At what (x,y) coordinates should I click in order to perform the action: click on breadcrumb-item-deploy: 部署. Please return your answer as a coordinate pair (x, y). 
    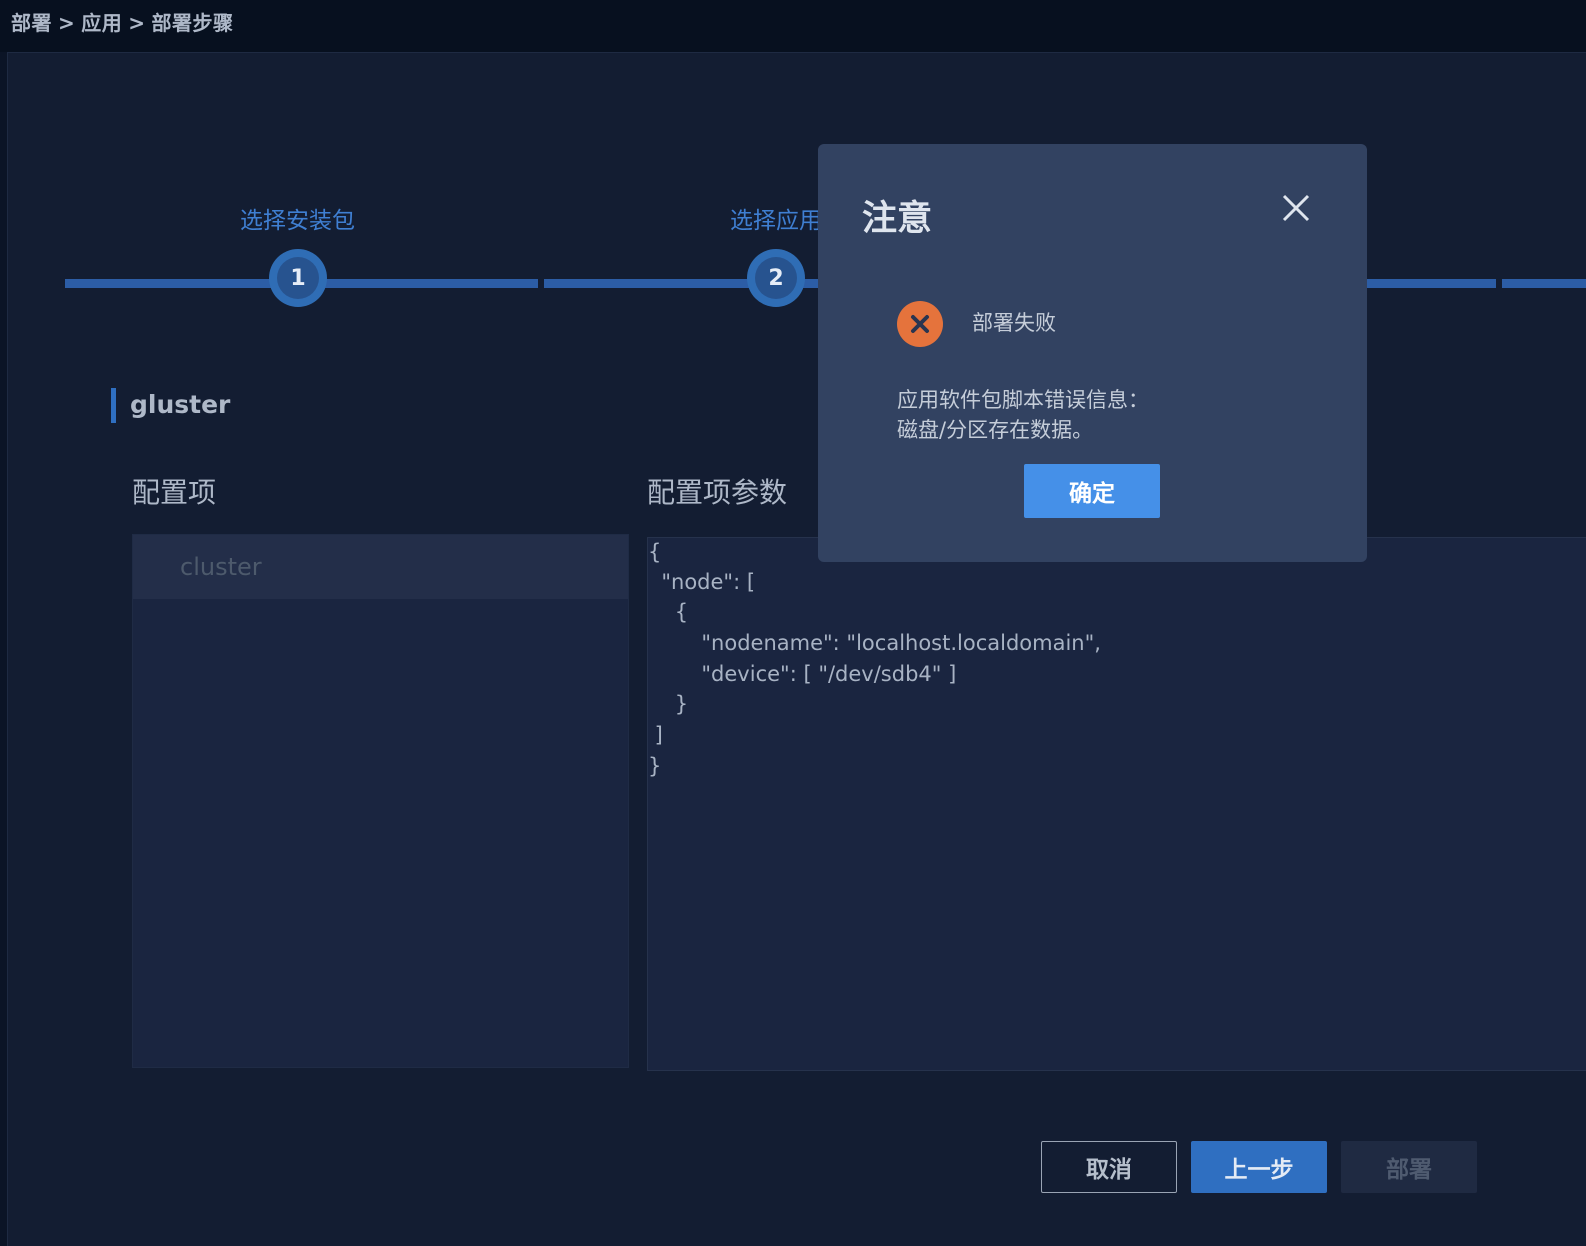
    Looking at the image, I should click on (31, 23).